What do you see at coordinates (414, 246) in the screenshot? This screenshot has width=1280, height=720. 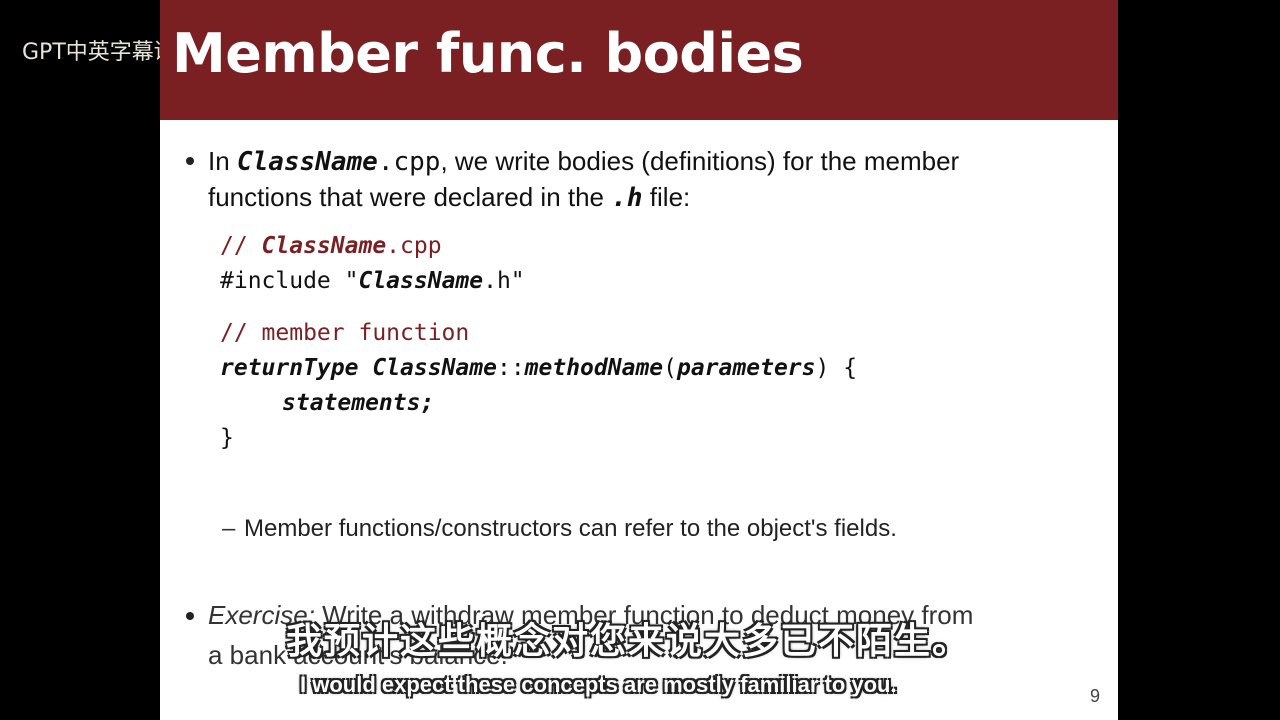 I see `code-text: .cpp` at bounding box center [414, 246].